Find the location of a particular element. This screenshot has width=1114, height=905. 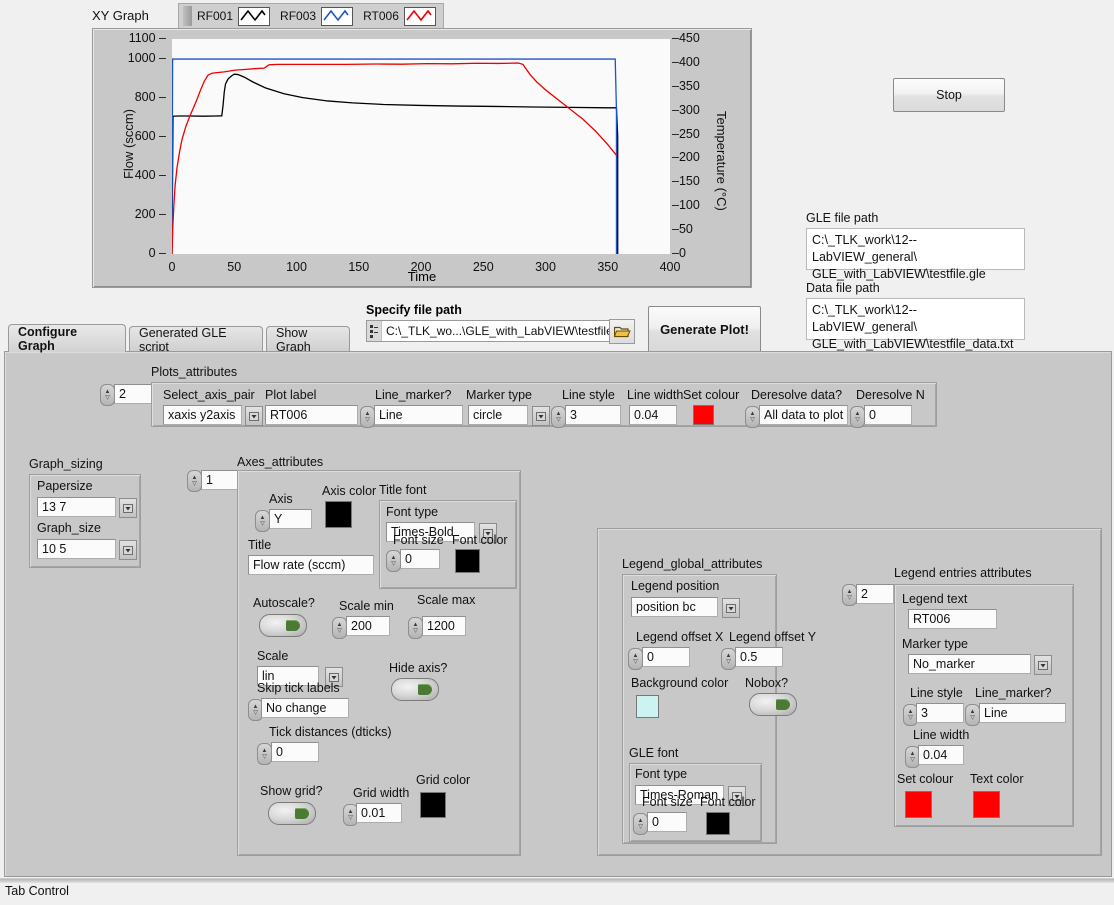

grid-color-swatch is located at coordinates (433, 805).